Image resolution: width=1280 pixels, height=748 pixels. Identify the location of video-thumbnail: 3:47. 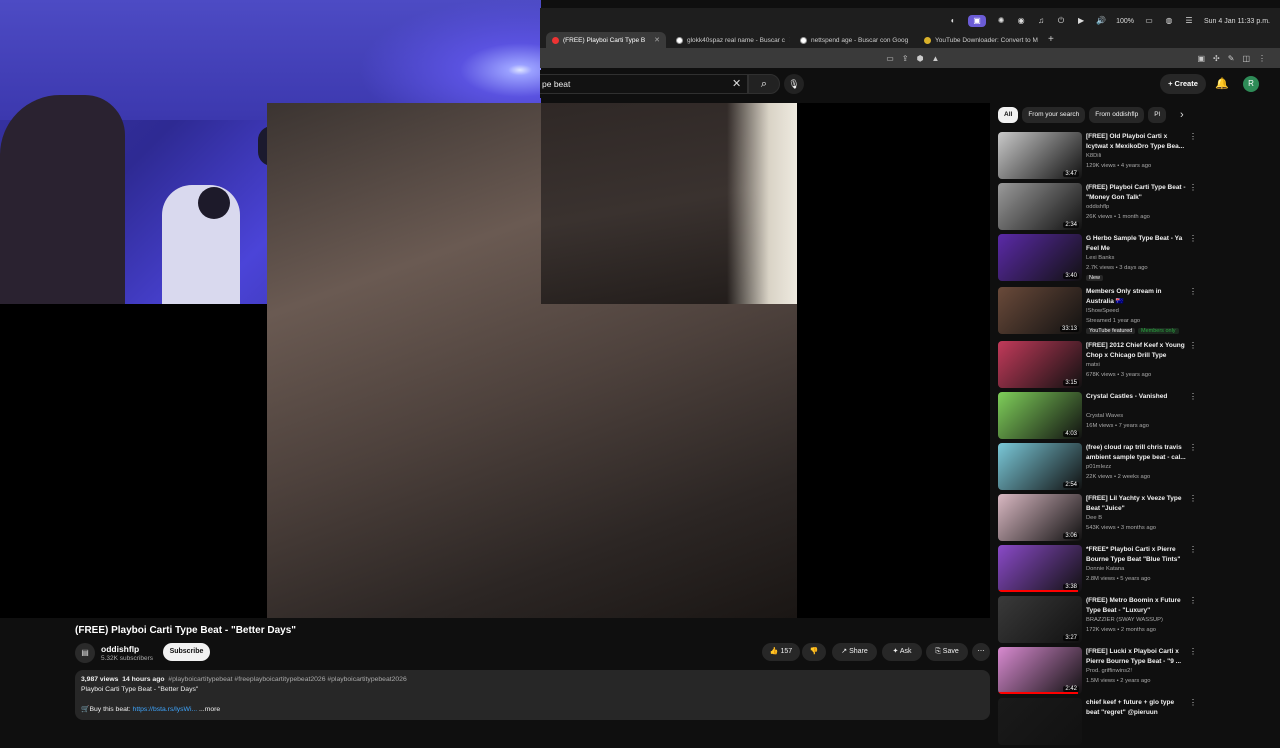
(1040, 155).